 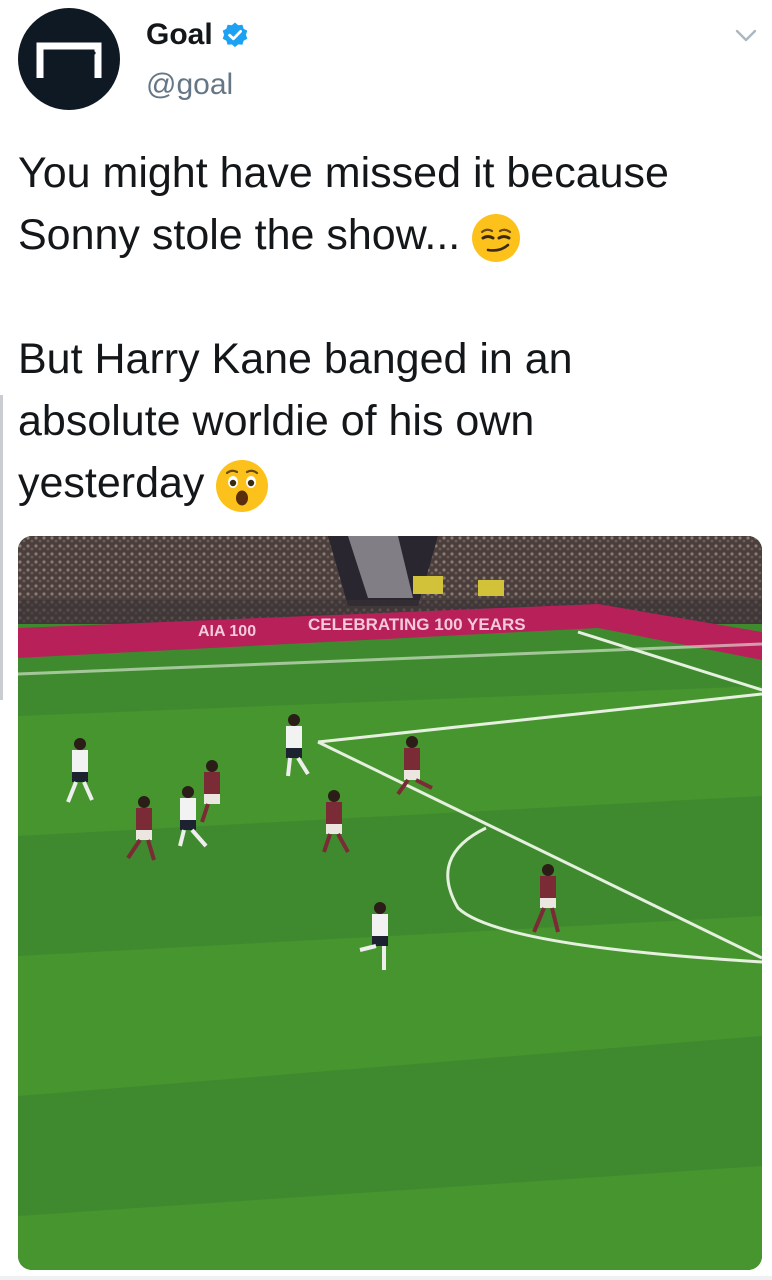 What do you see at coordinates (179, 35) in the screenshot?
I see `author-display-name: Goal` at bounding box center [179, 35].